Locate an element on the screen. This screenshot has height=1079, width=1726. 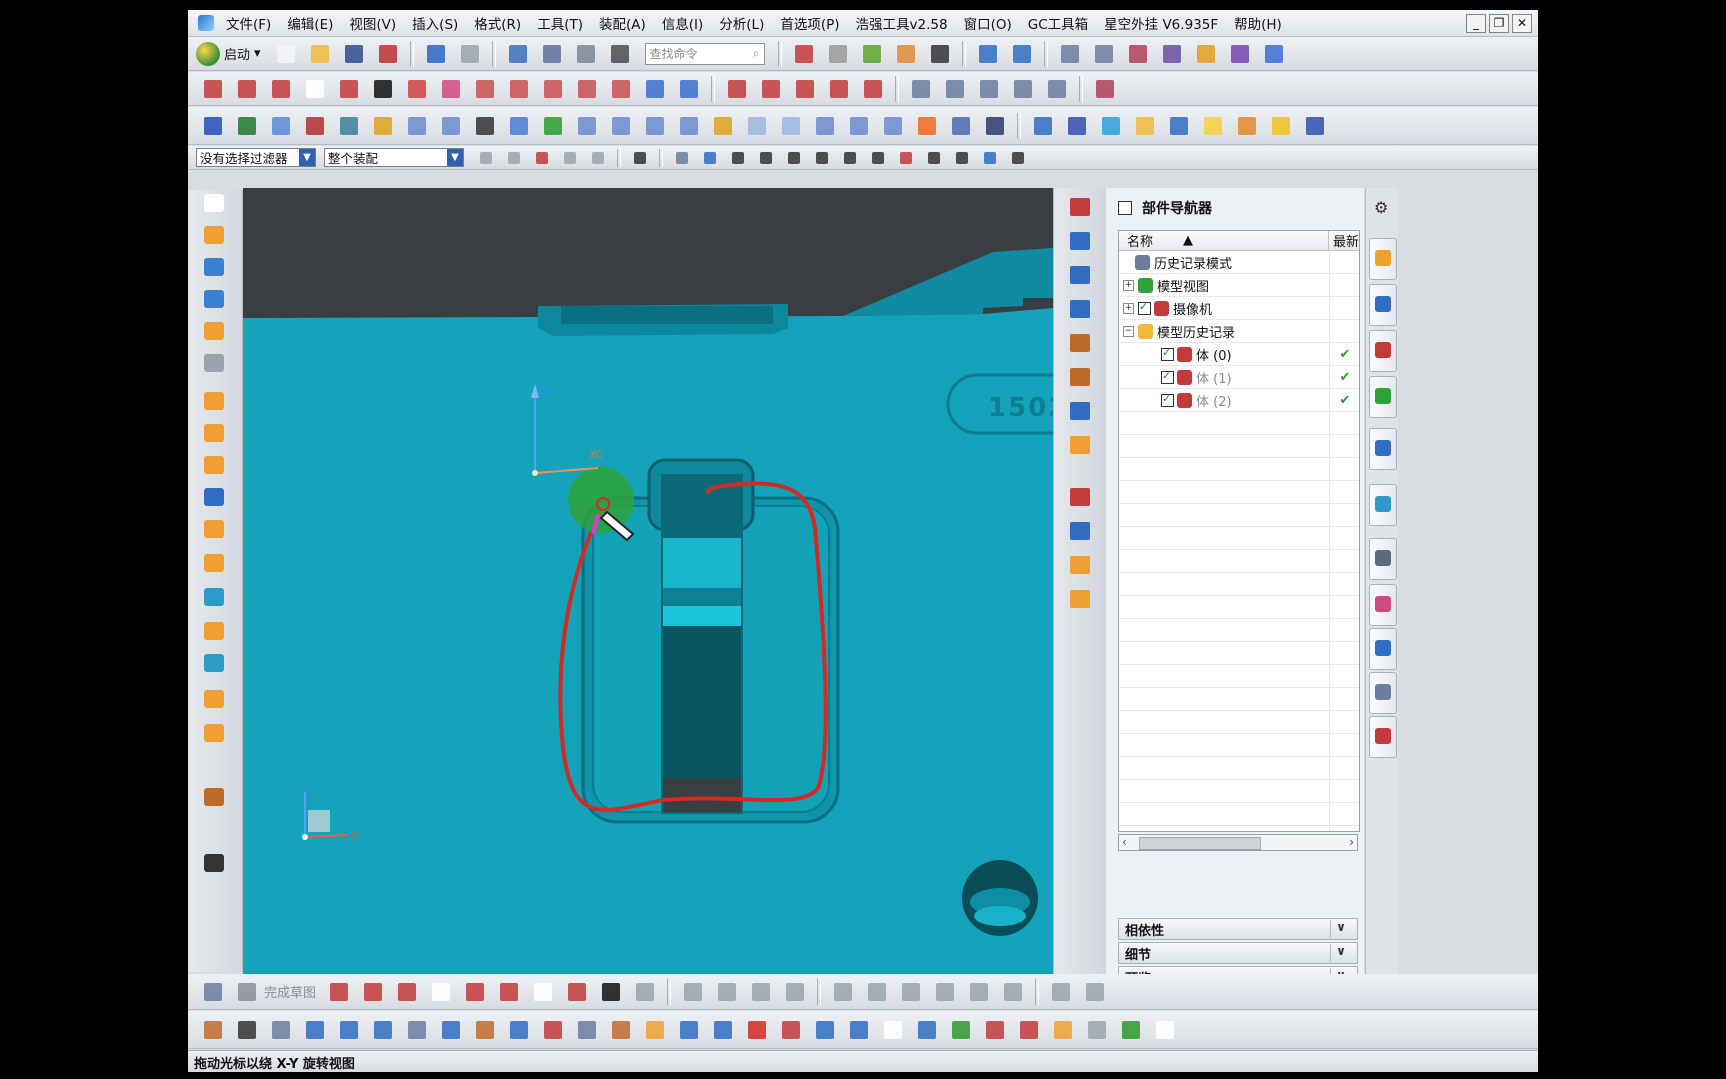
roles-tab is located at coordinates (1383, 693).